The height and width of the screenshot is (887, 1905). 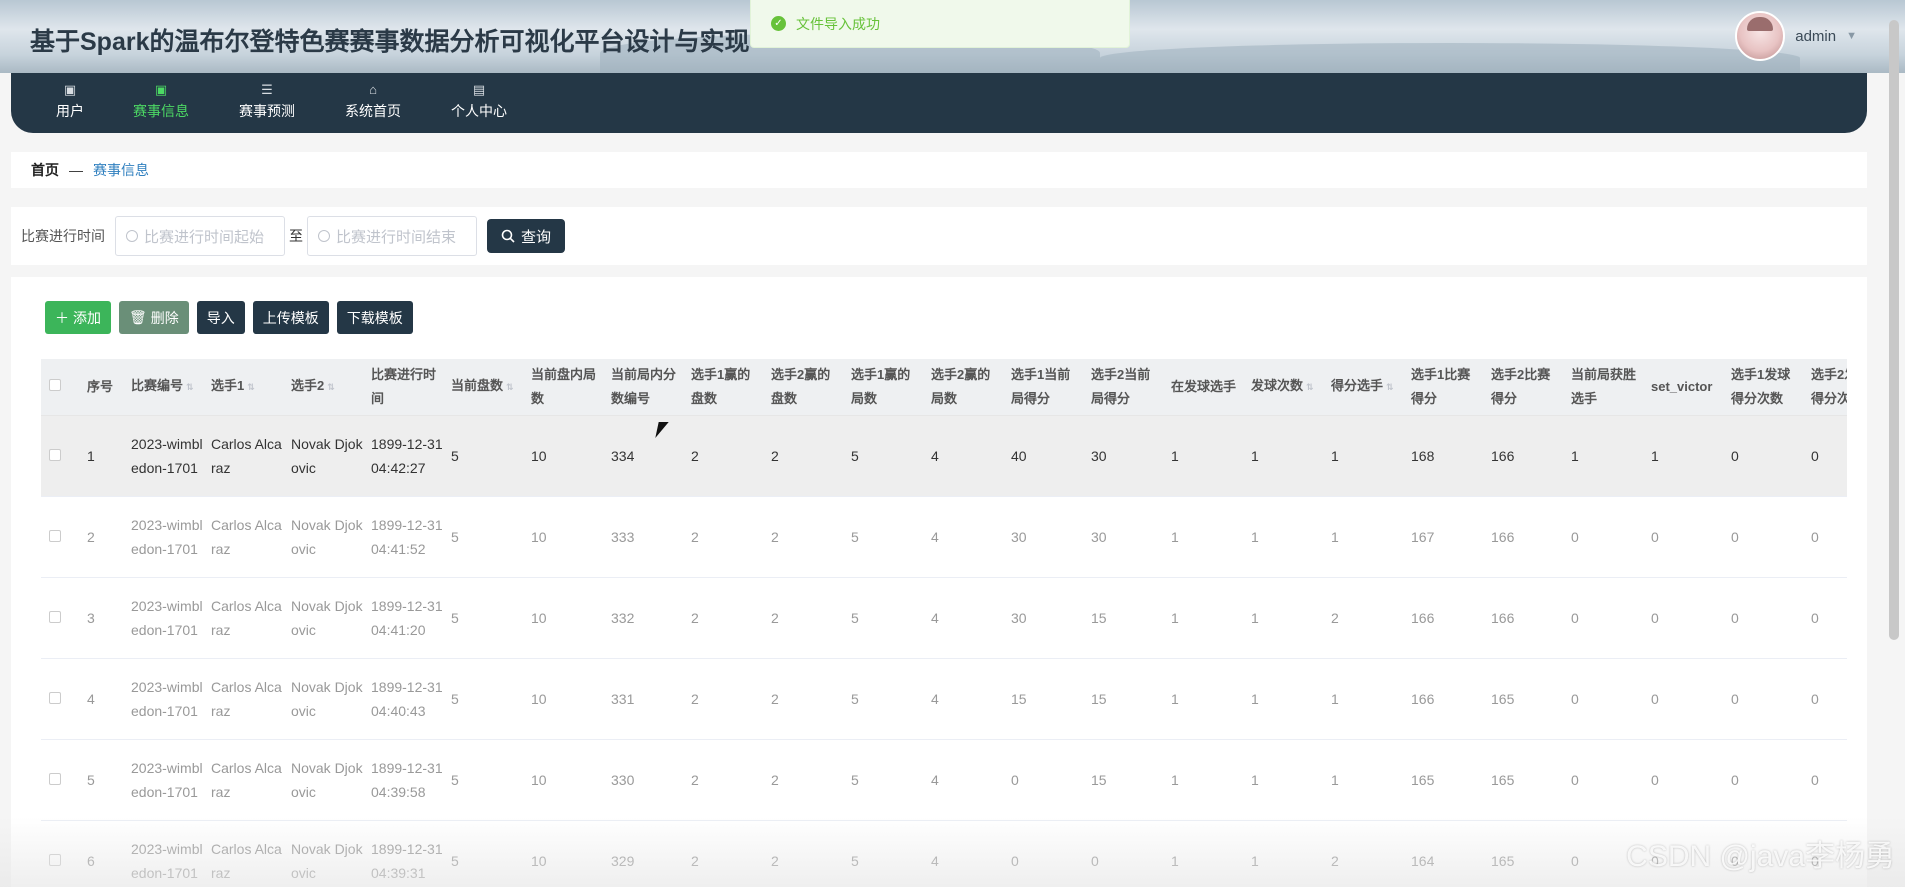 I want to click on delete-button: 🗑 删除, so click(x=154, y=317).